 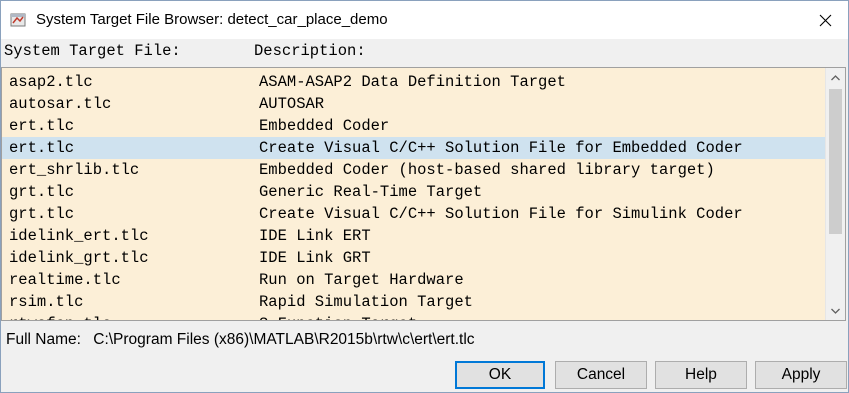 What do you see at coordinates (414, 236) in the screenshot?
I see `list-item: idelink_ert.tlc IDE Link ERT` at bounding box center [414, 236].